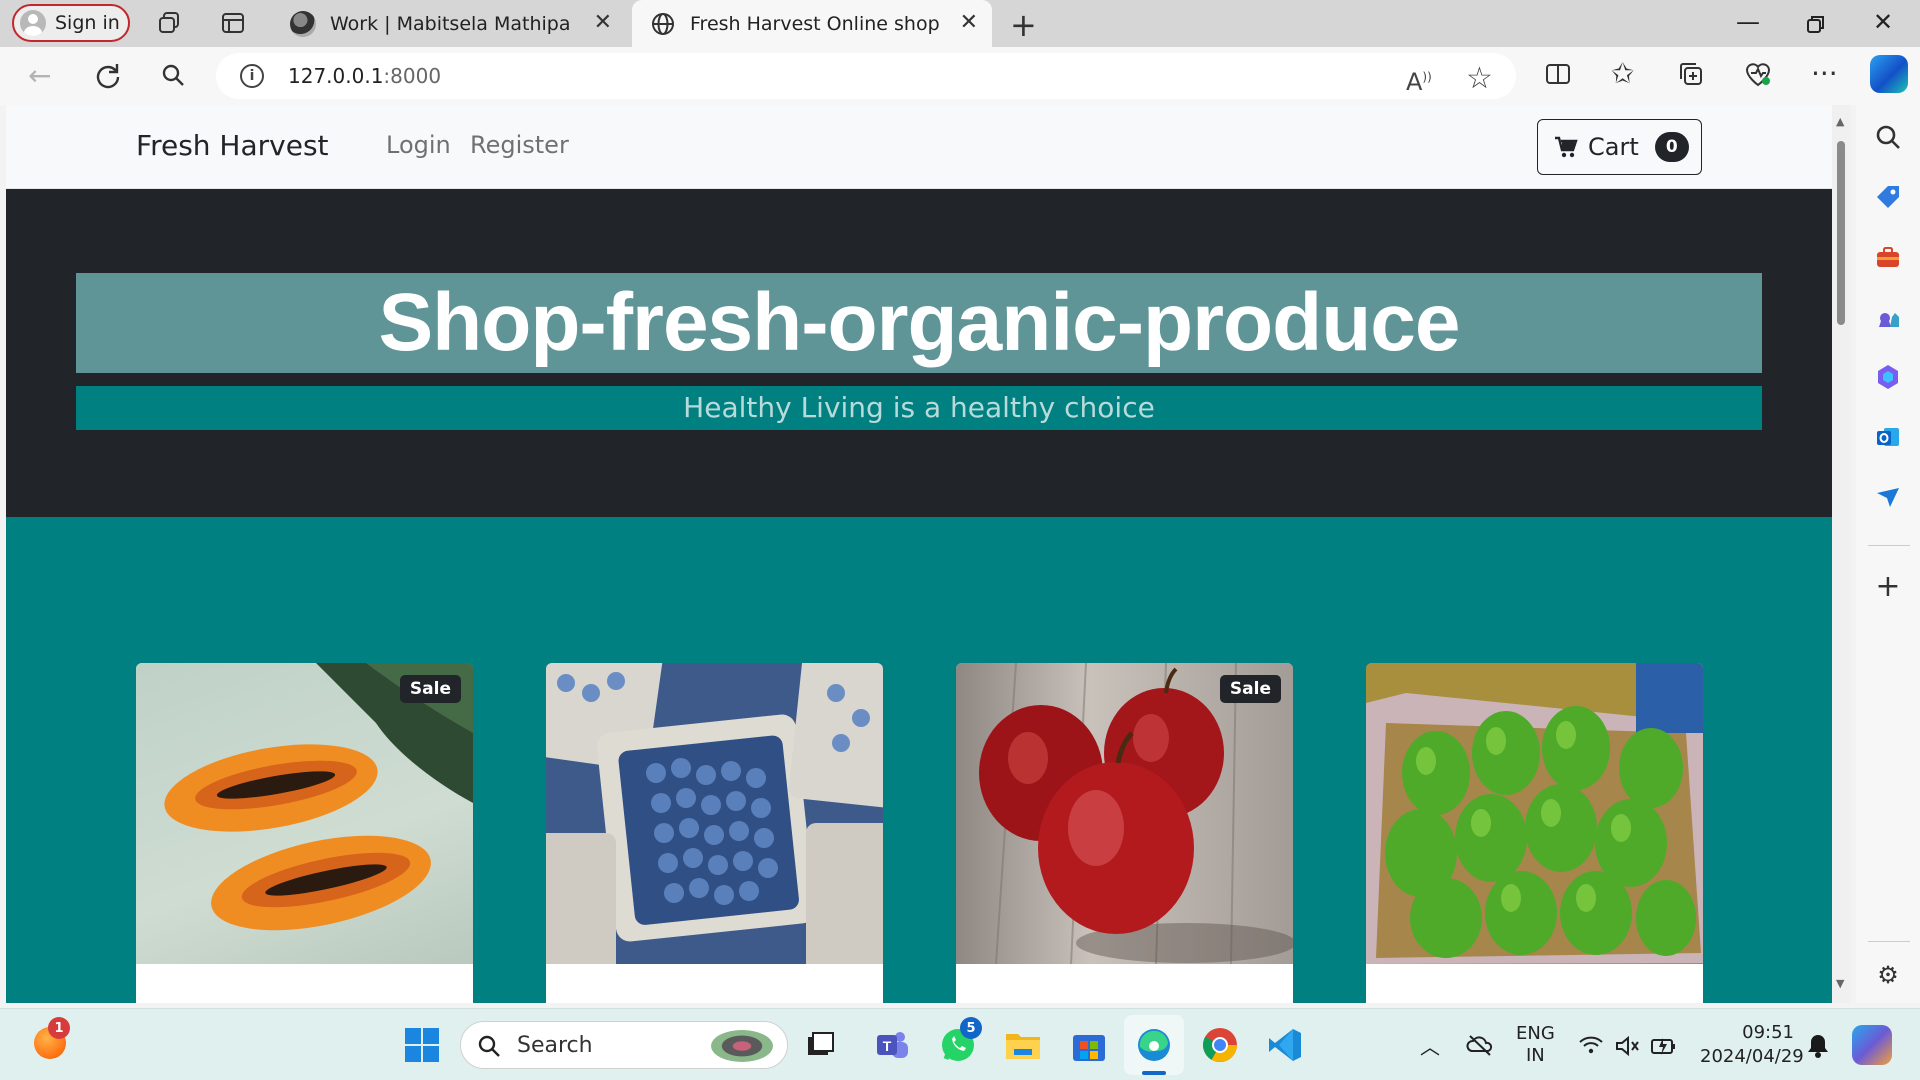 The width and height of the screenshot is (1920, 1080). Describe the element at coordinates (1430, 1045) in the screenshot. I see `show-hidden-icons-icon: ︿` at that location.